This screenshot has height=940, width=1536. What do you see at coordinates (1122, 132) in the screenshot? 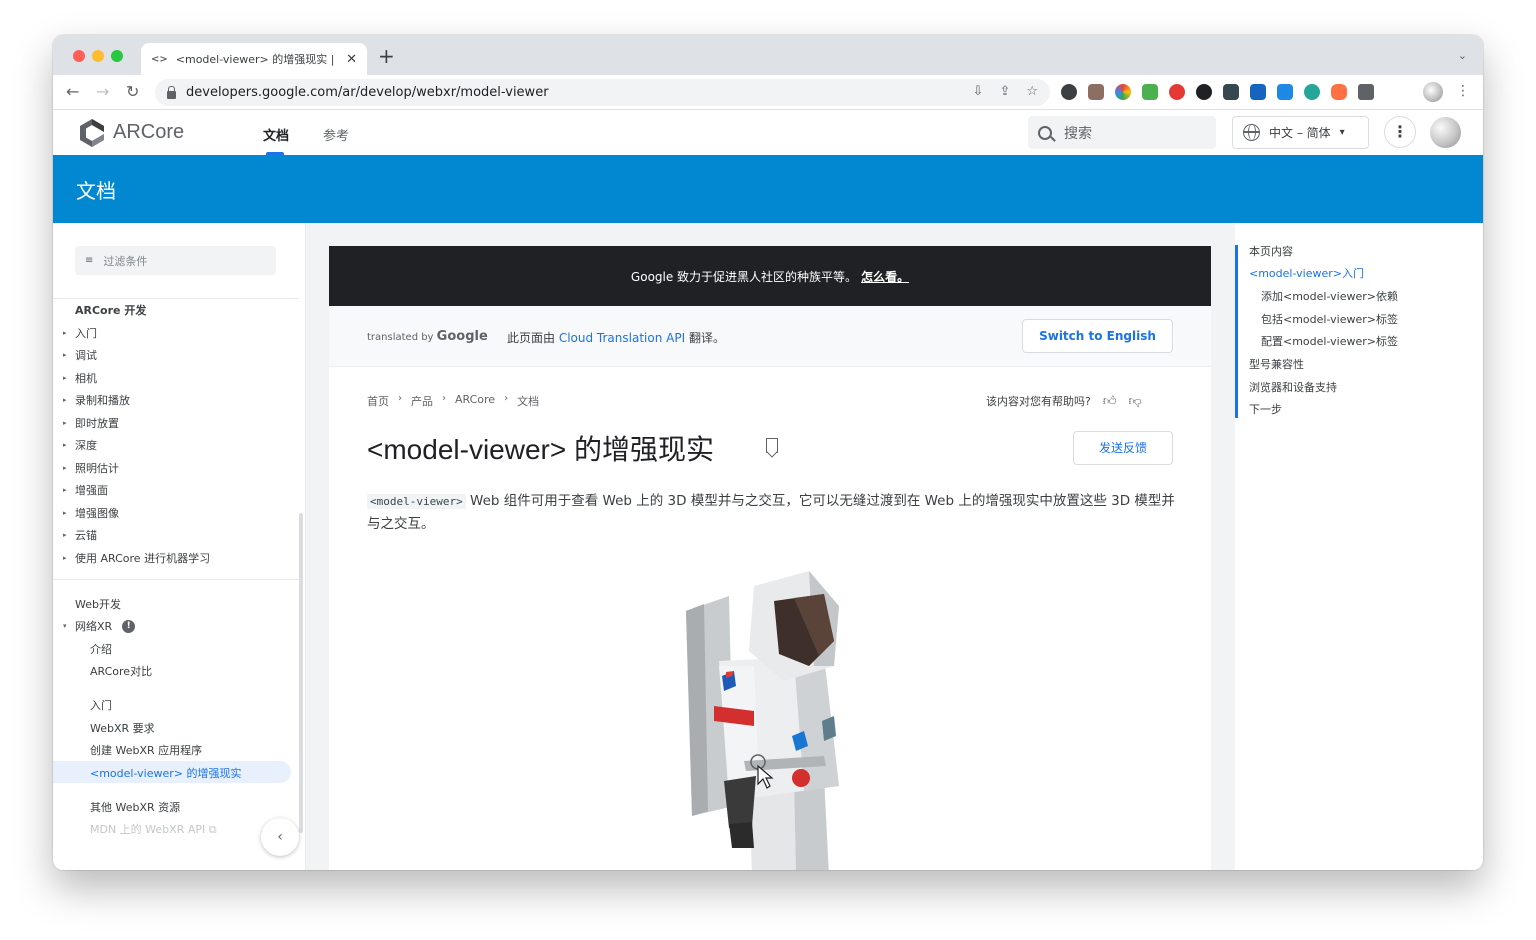
I see `site-search-input: 搜索` at bounding box center [1122, 132].